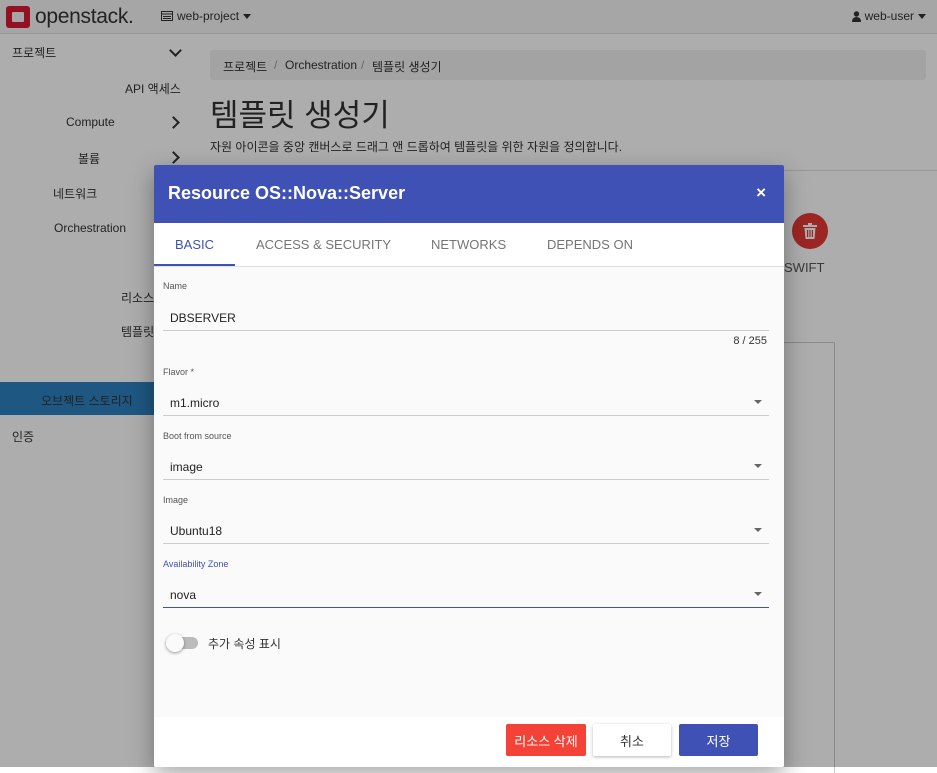 This screenshot has width=937, height=773. What do you see at coordinates (194, 244) in the screenshot?
I see `tab-basic: BASIC` at bounding box center [194, 244].